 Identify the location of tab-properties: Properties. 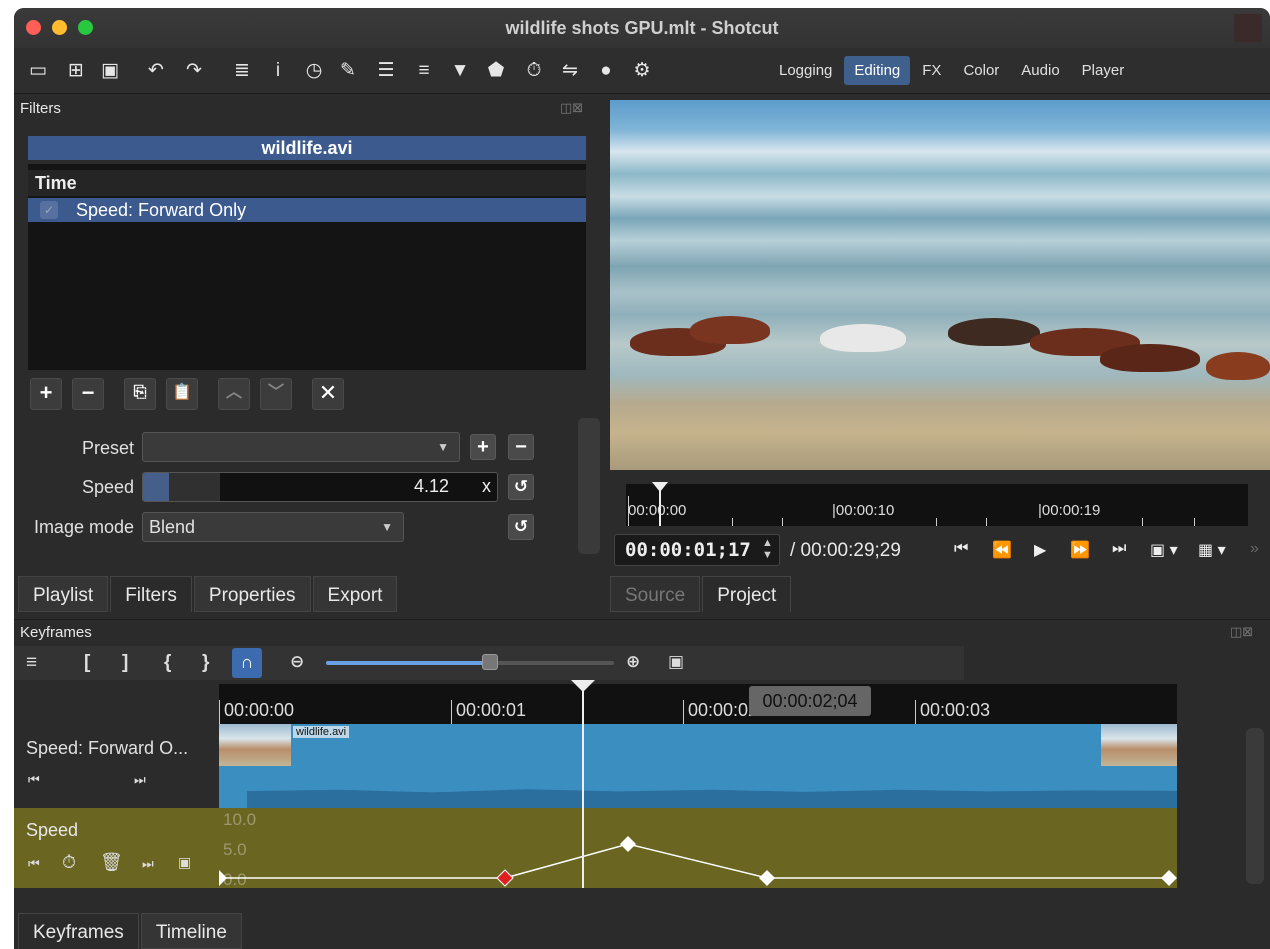
(252, 594).